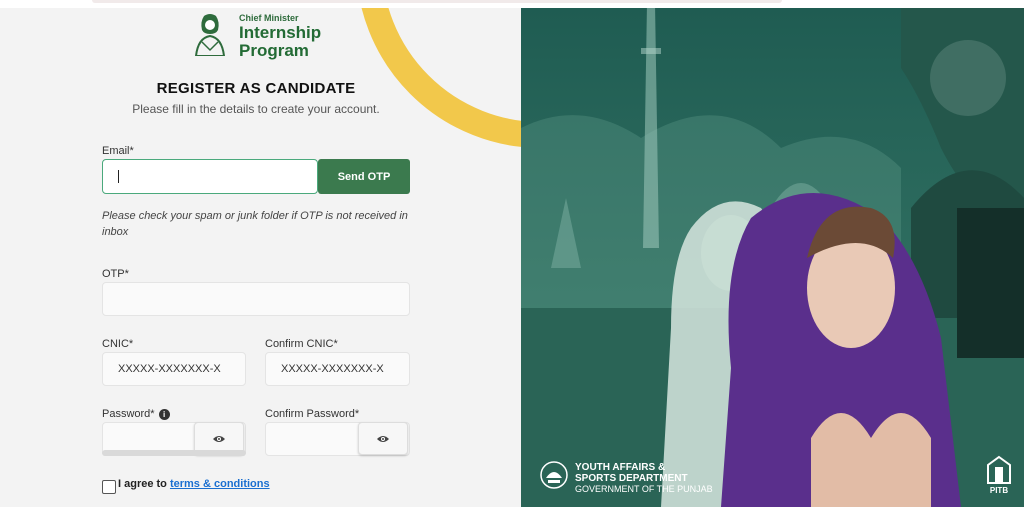 The width and height of the screenshot is (1024, 507). What do you see at coordinates (644, 489) in the screenshot?
I see `gov-line: GOVERNMENT OF THE PUNJAB` at bounding box center [644, 489].